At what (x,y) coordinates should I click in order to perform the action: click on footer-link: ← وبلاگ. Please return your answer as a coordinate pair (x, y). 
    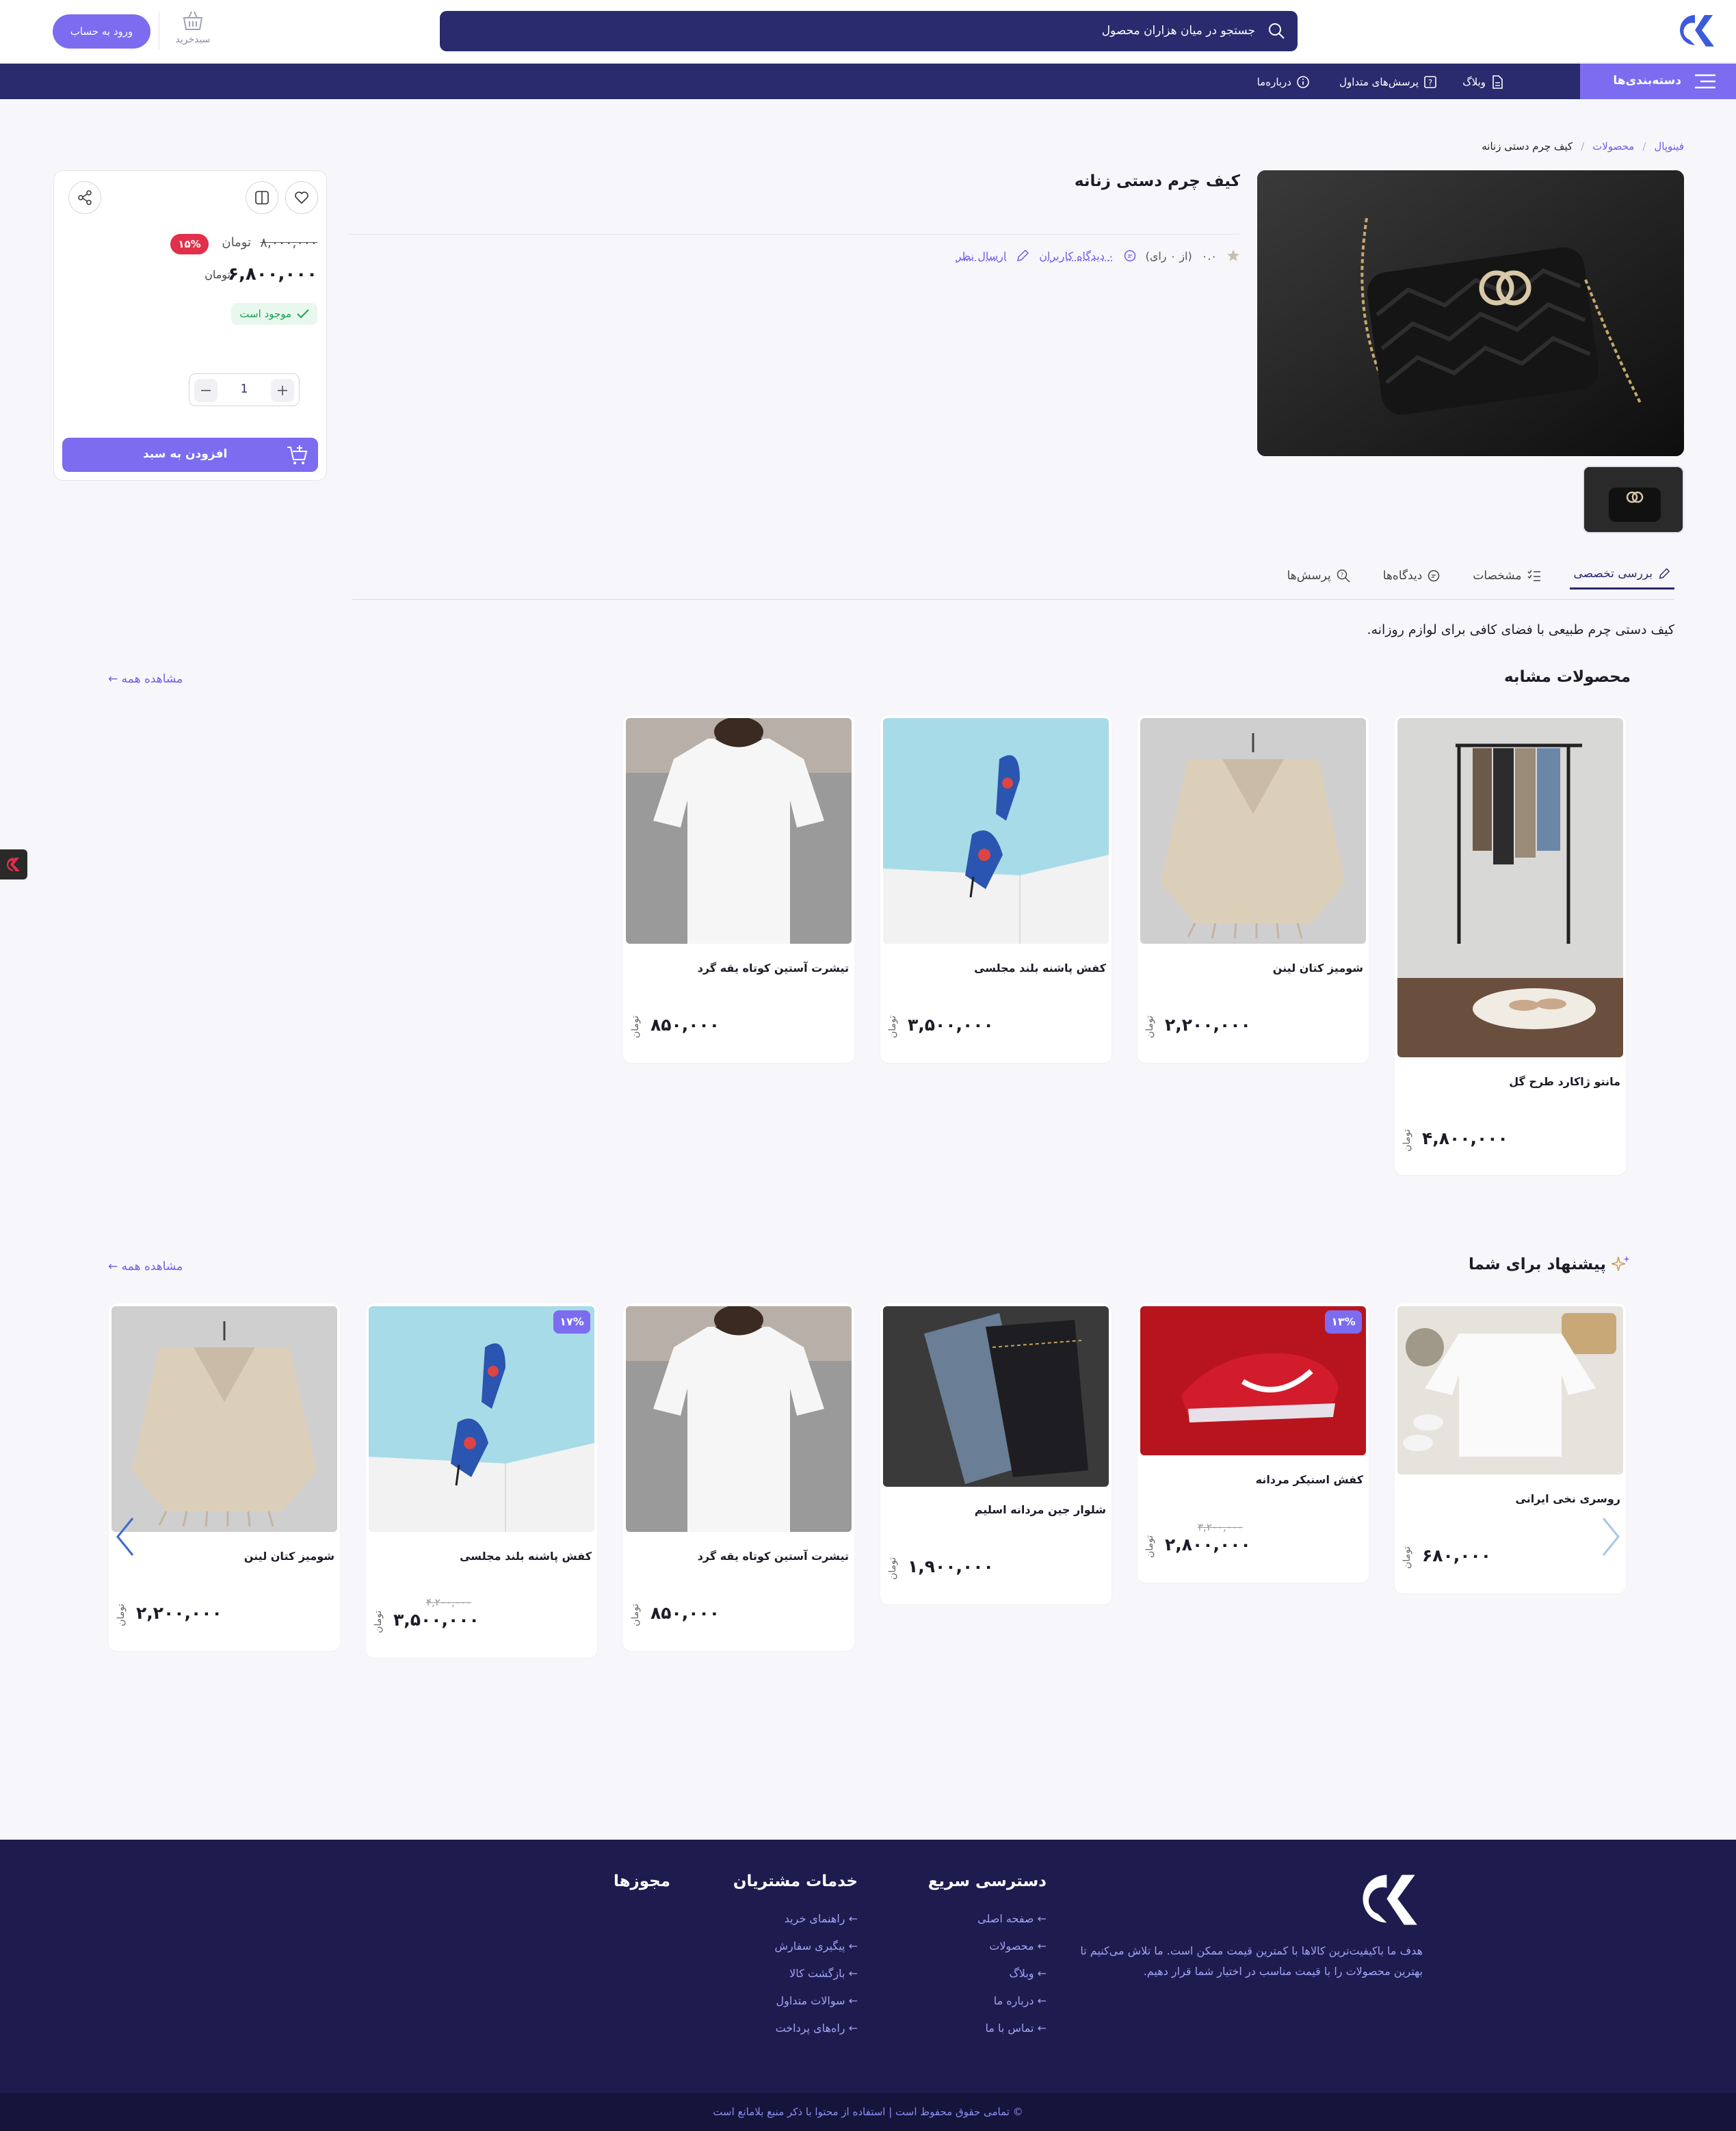
    Looking at the image, I should click on (987, 1973).